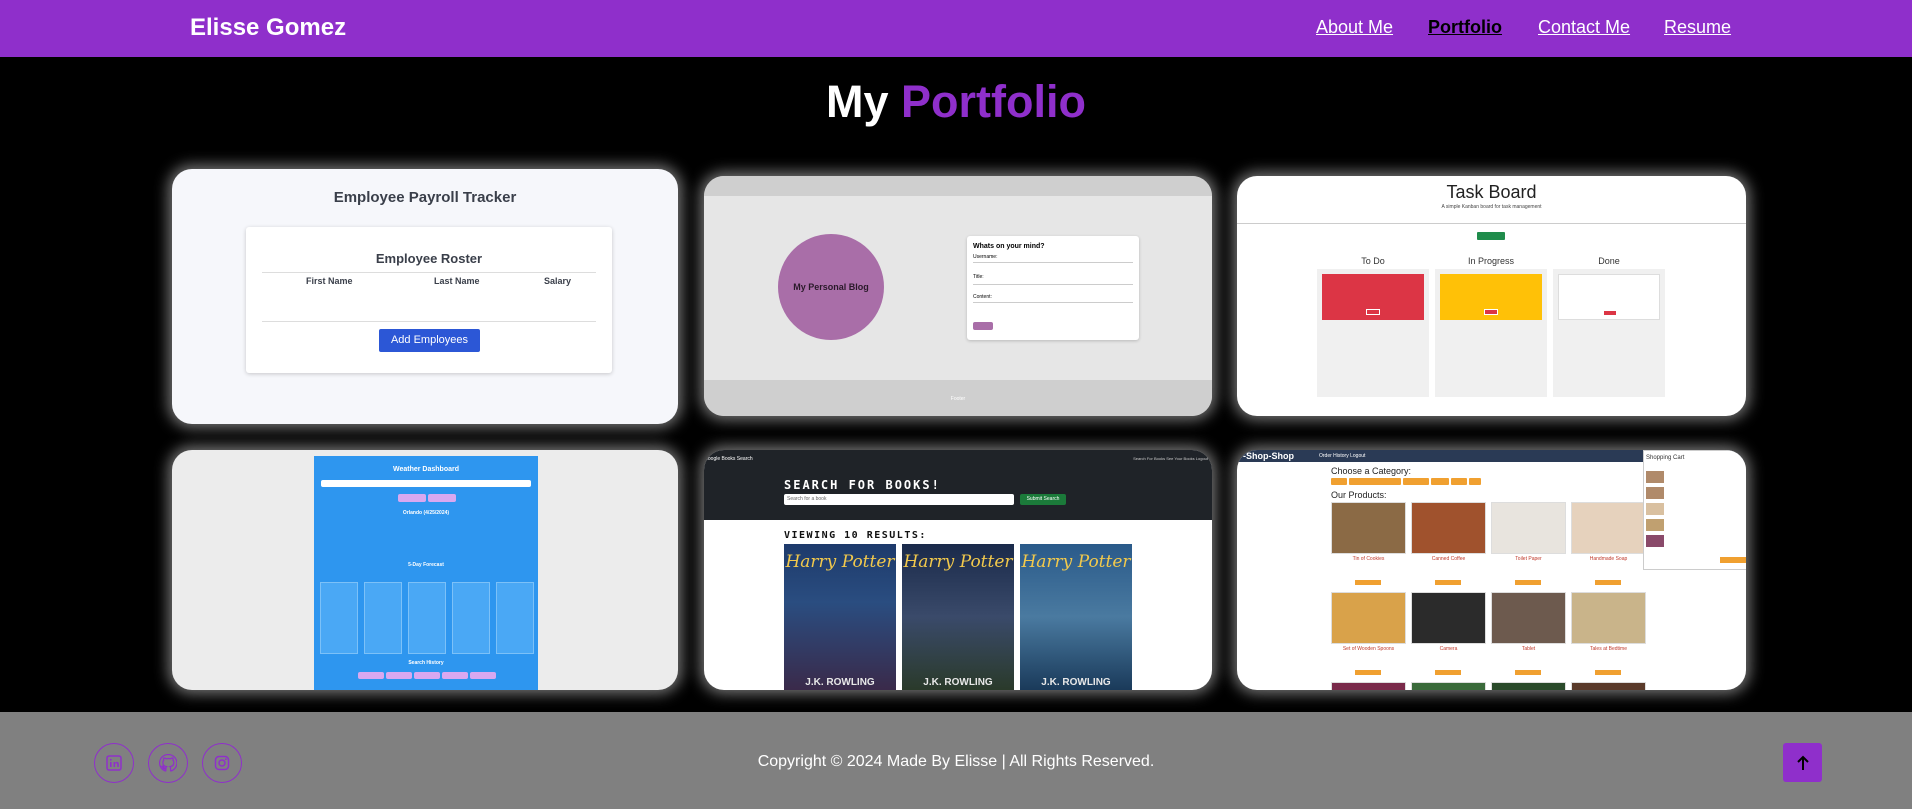 The height and width of the screenshot is (809, 1912). I want to click on book-title: Harry Potter, so click(958, 562).